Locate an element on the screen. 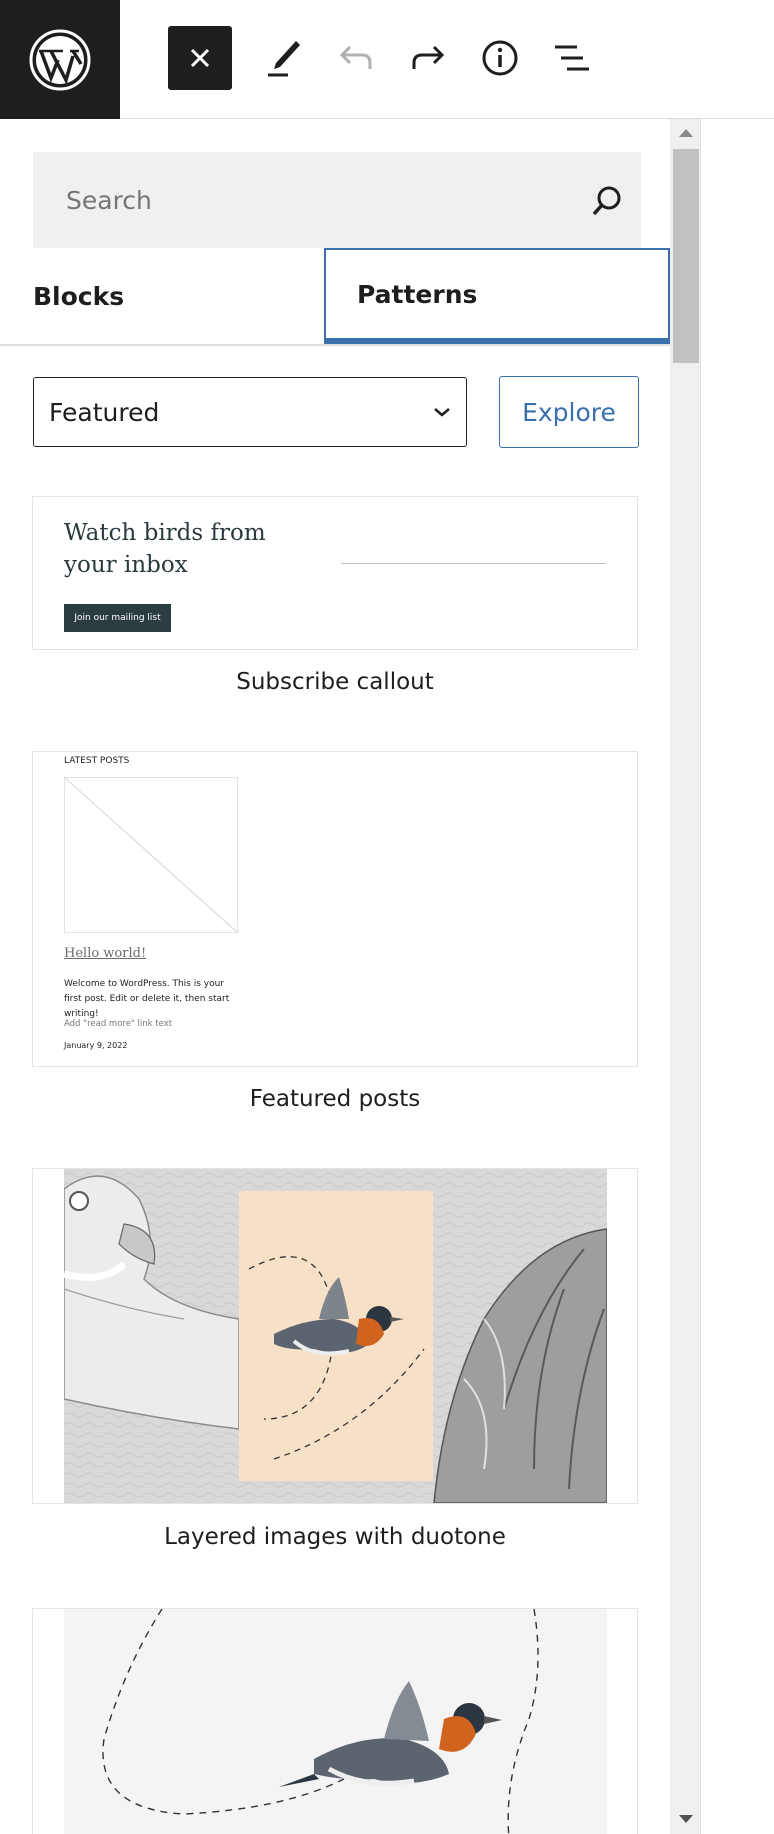 This screenshot has width=774, height=1834. search-icon is located at coordinates (607, 201).